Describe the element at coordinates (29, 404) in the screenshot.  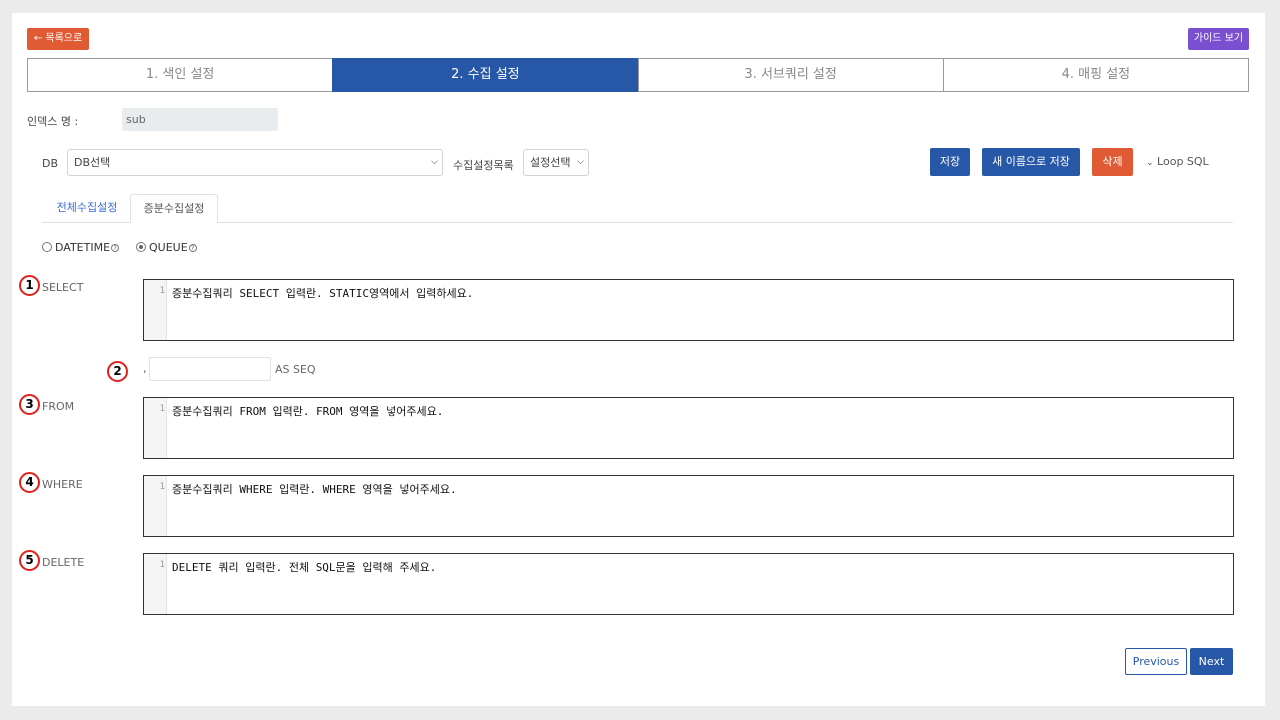
I see `marker-3: 3` at that location.